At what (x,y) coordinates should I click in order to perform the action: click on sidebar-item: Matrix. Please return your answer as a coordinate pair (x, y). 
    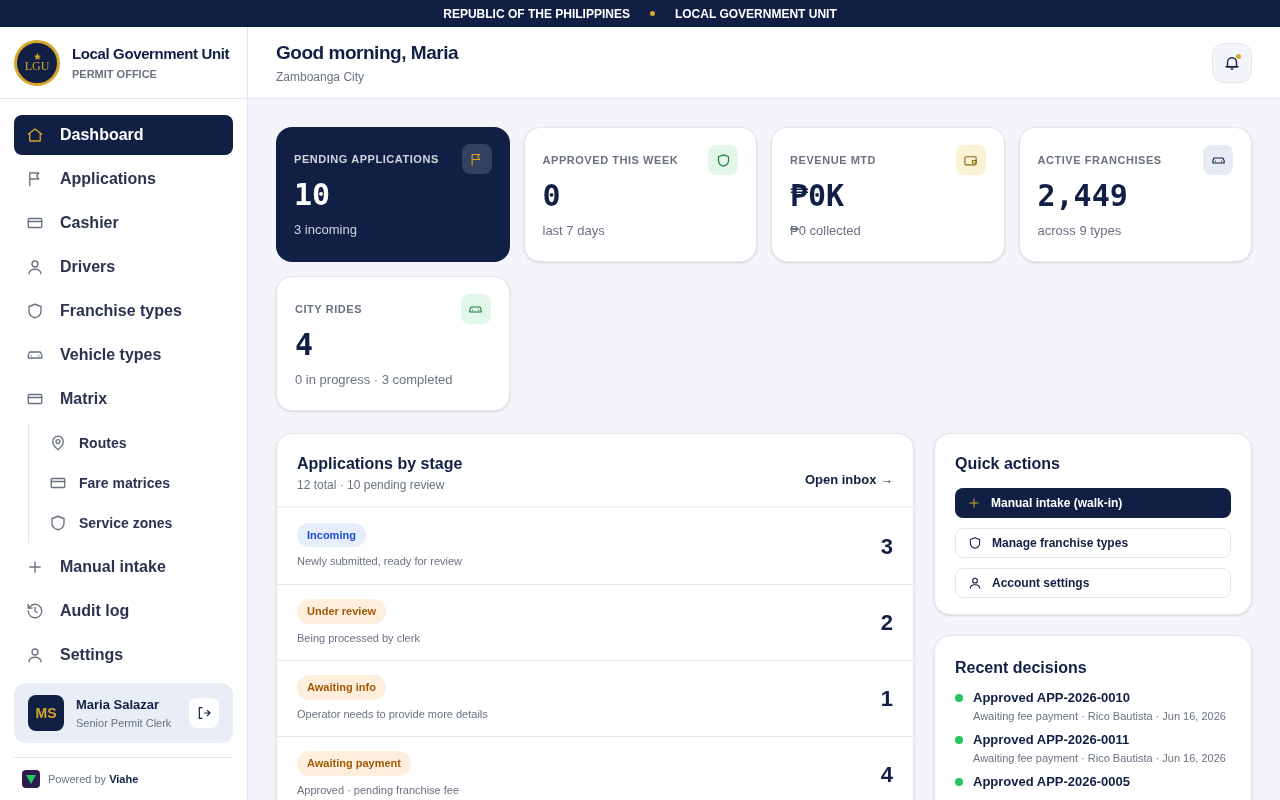
    Looking at the image, I should click on (123, 399).